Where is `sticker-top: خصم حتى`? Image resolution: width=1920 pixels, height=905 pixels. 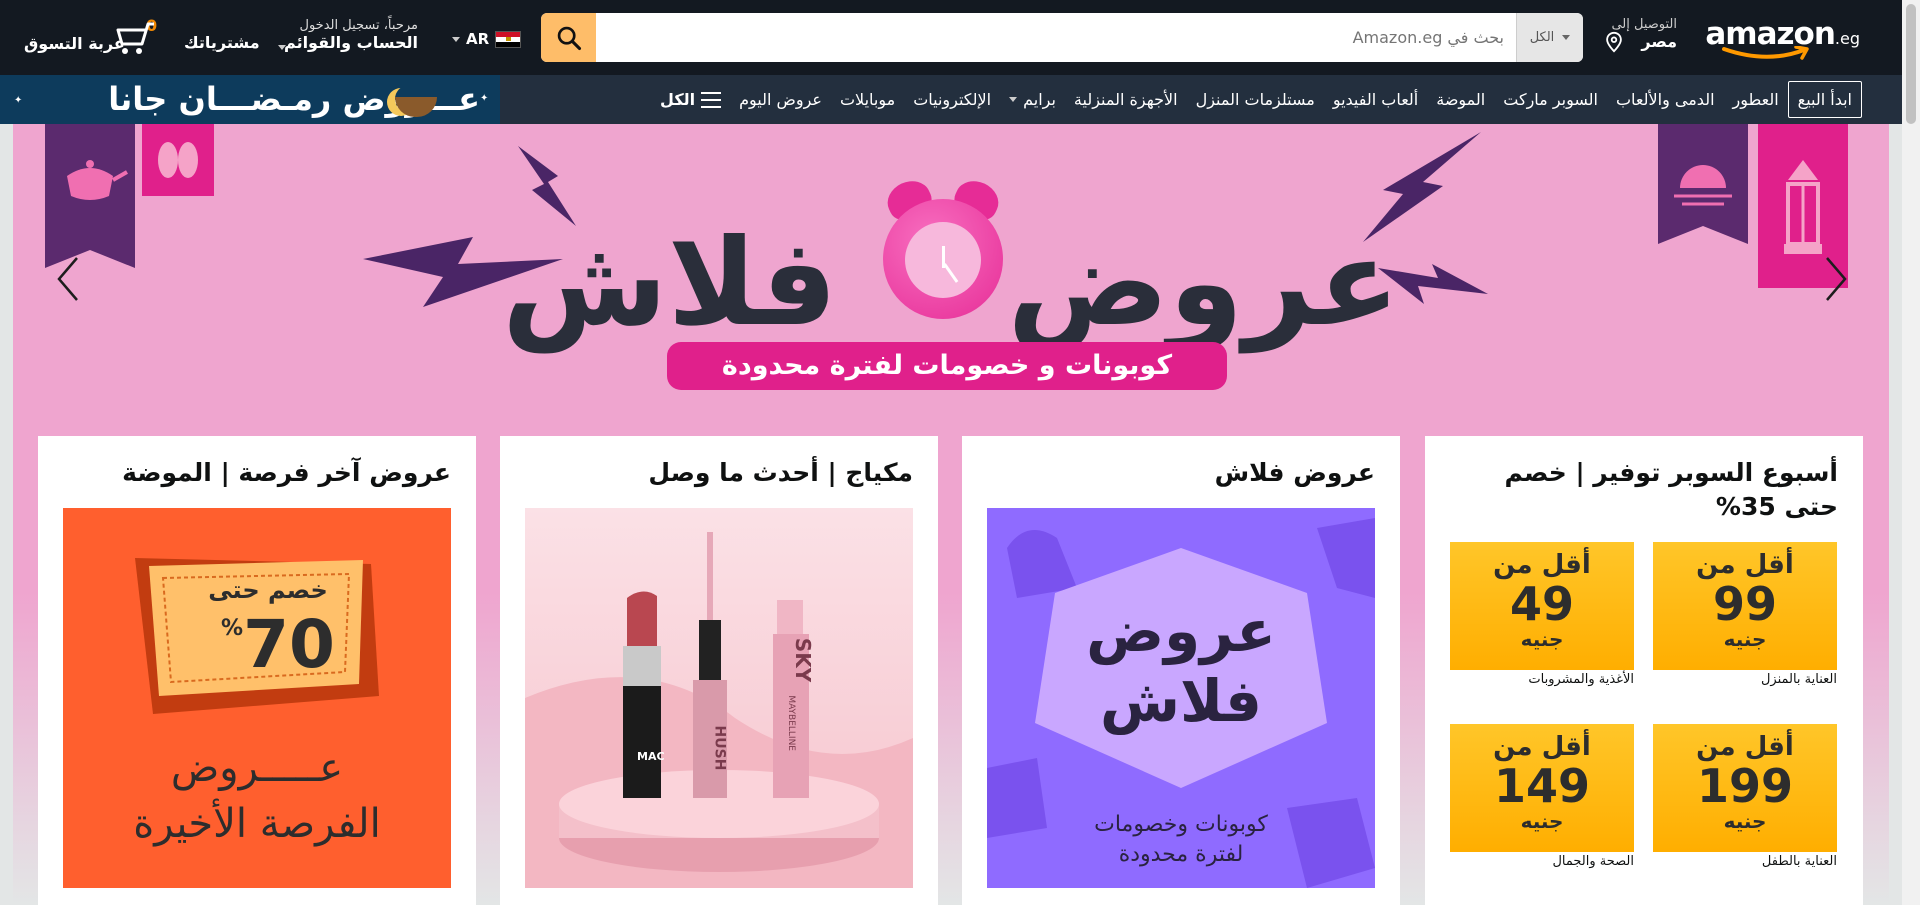
sticker-top: خصم حتى is located at coordinates (268, 590).